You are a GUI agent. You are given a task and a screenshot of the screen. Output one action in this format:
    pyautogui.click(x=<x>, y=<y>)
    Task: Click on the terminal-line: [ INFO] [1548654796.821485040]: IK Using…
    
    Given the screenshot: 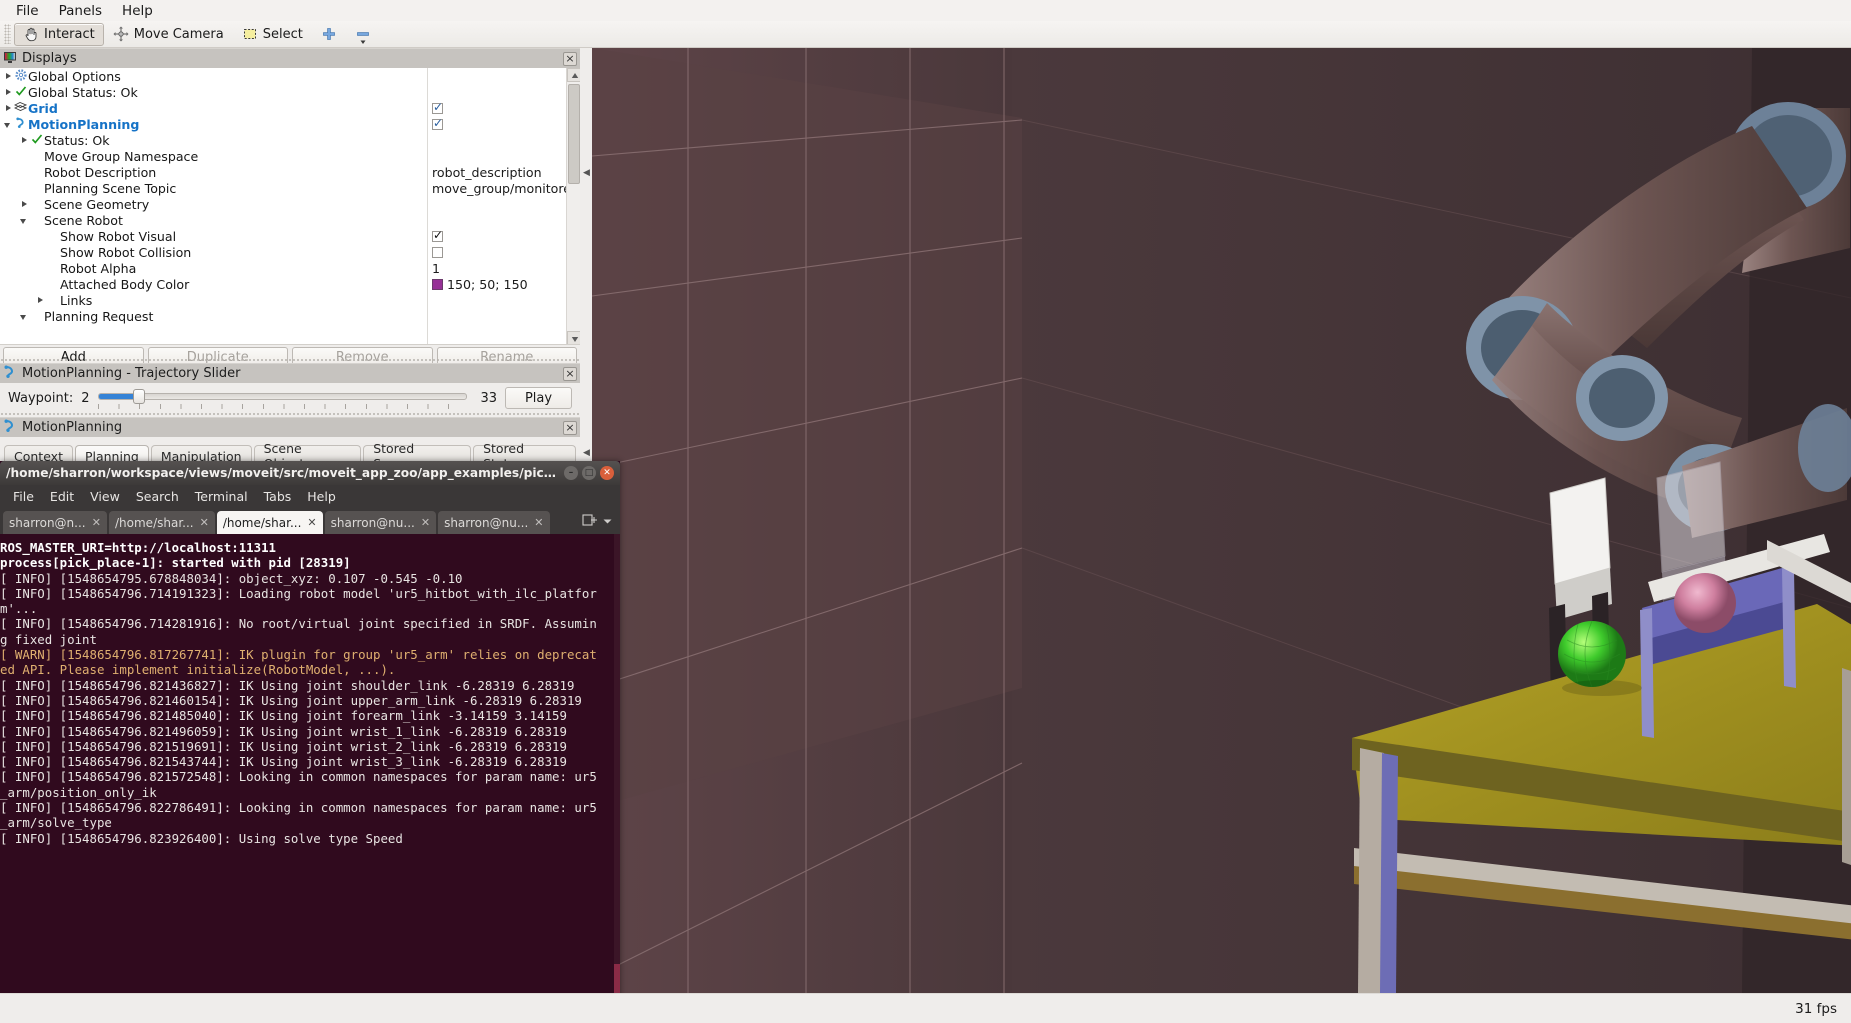 What is the action you would take?
    pyautogui.click(x=283, y=716)
    